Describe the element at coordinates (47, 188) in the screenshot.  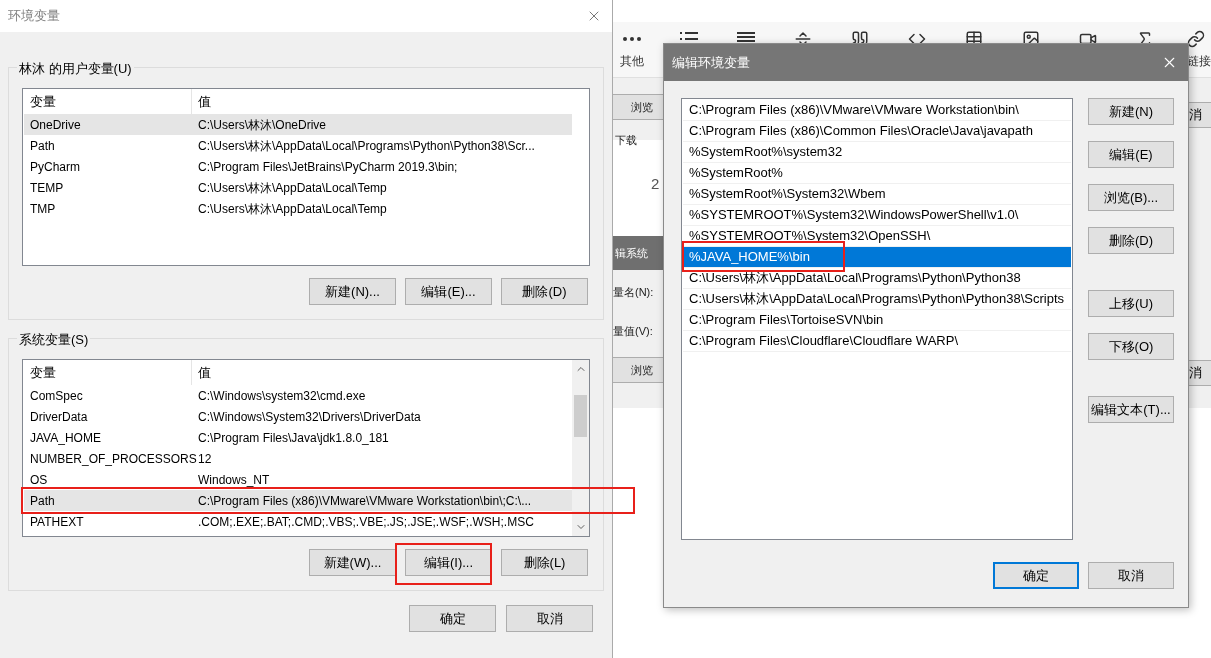
I see `variable-name: TEMP` at that location.